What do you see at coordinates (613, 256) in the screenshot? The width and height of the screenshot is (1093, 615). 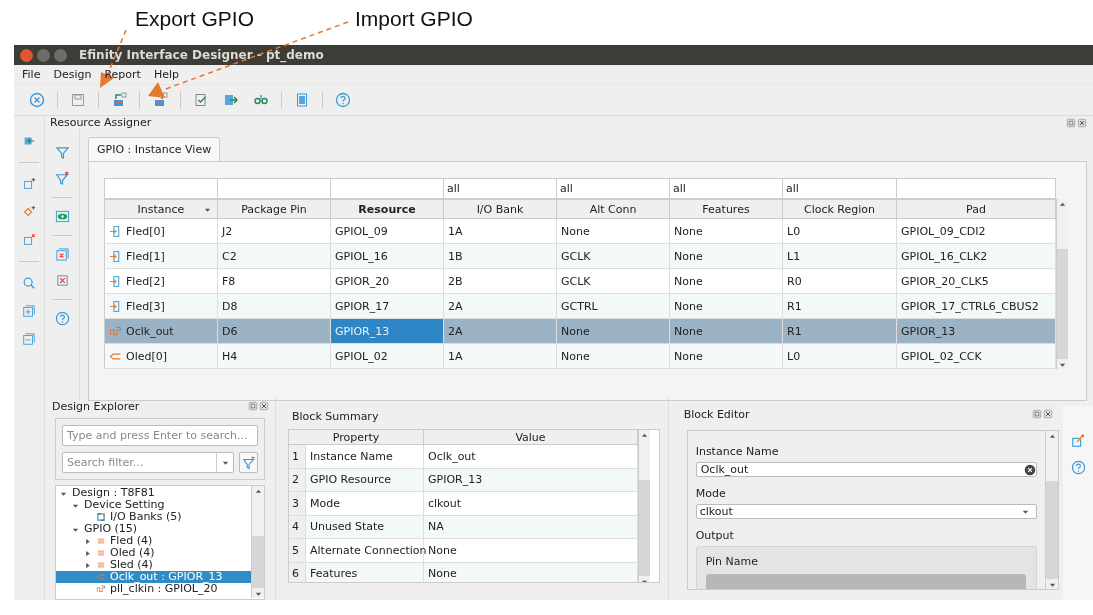 I see `table-cell: GCLK` at bounding box center [613, 256].